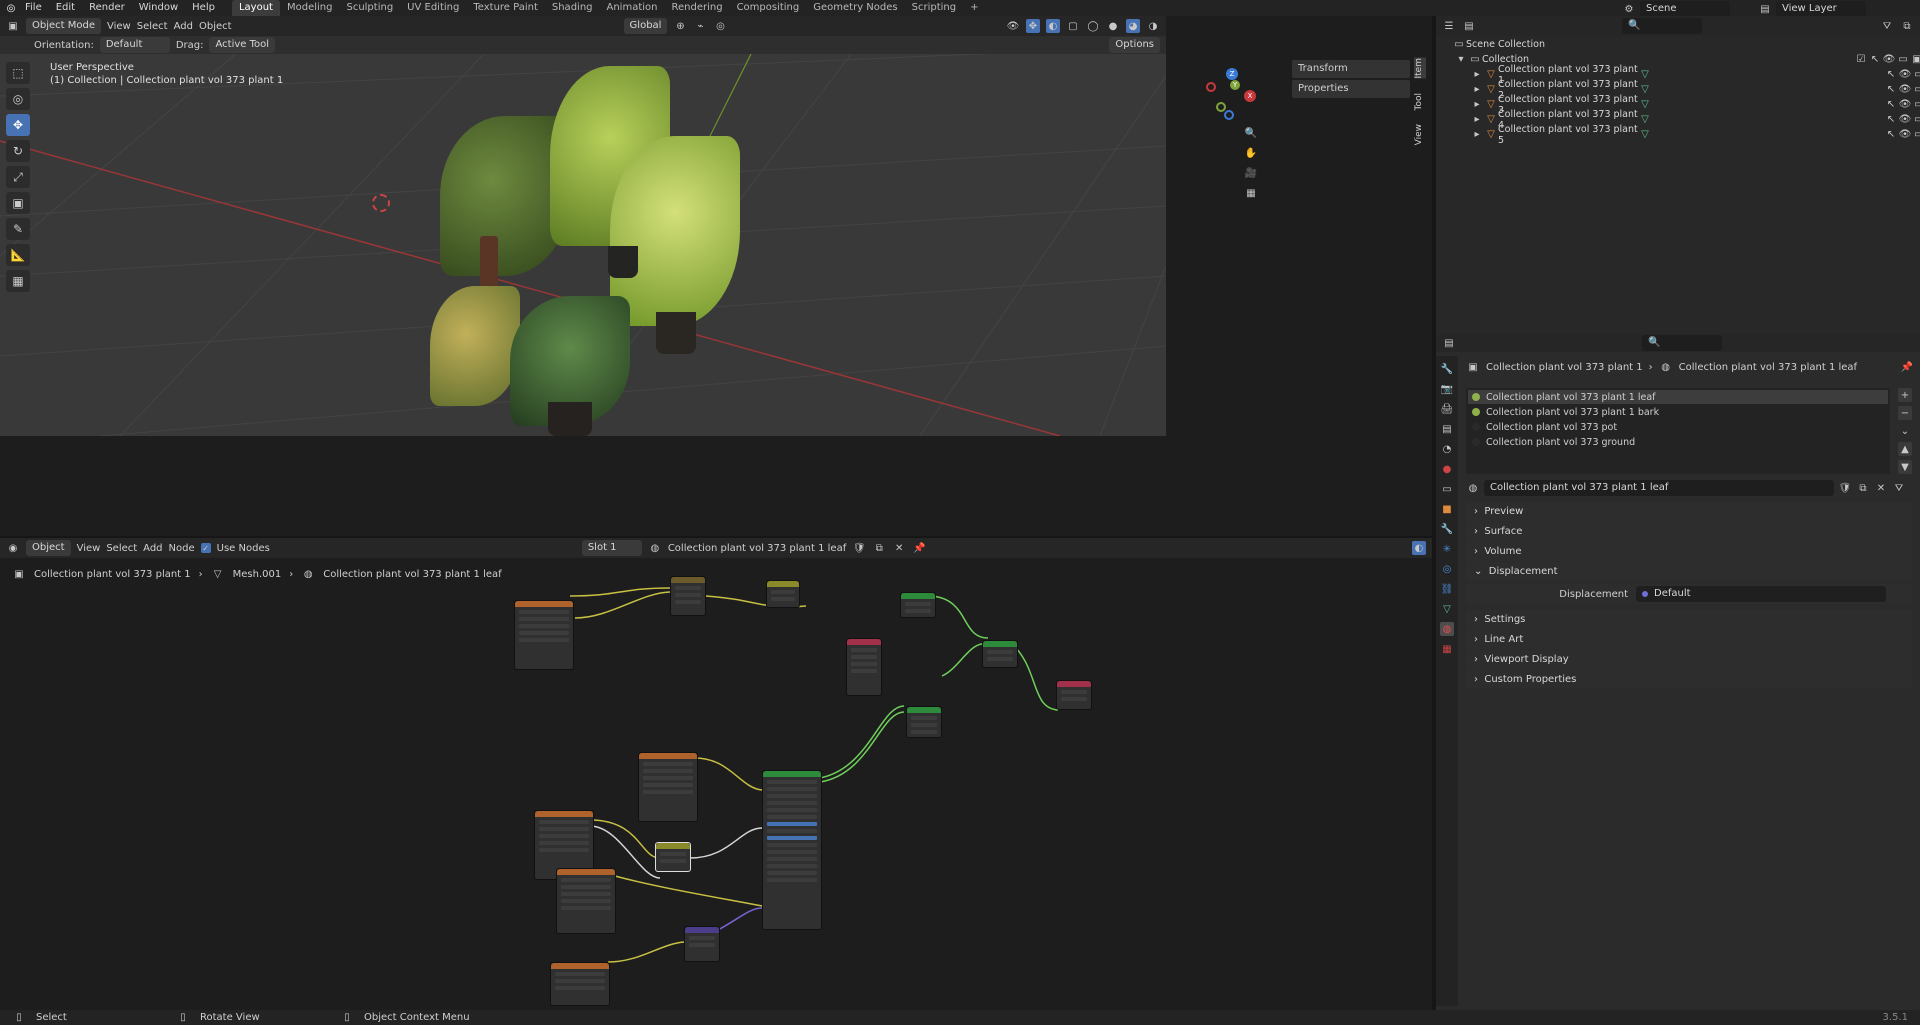  I want to click on material-slot-item: Collection plant vol 373 pot, so click(1678, 427).